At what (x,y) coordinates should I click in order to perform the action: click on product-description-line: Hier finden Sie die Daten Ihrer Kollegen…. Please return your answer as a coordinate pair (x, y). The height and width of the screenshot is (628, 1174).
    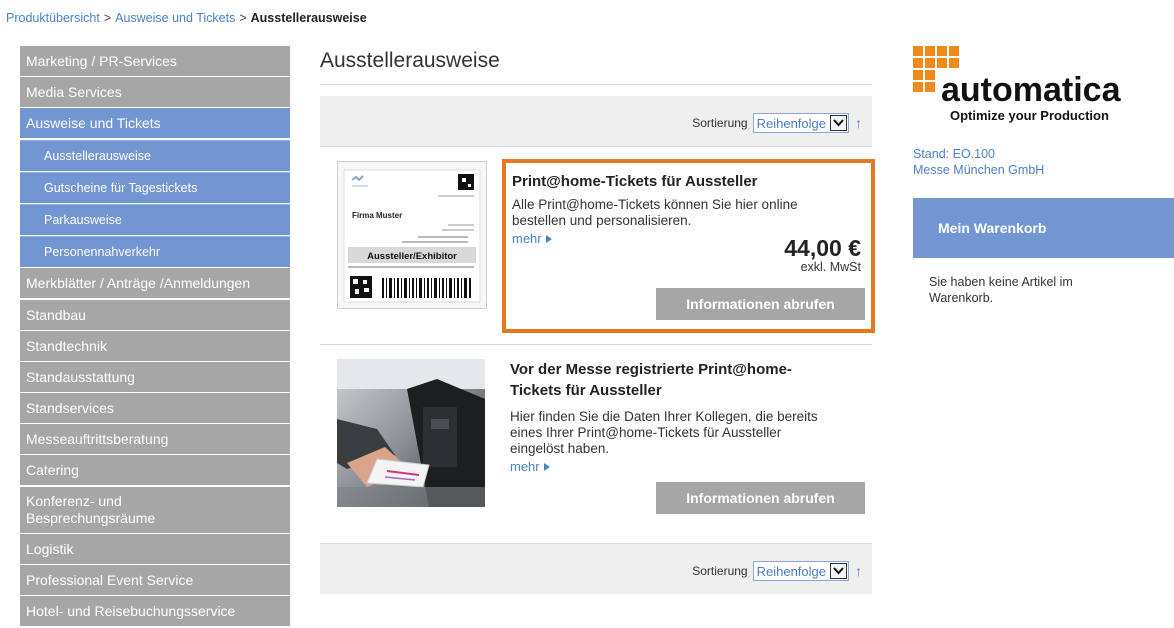
    Looking at the image, I should click on (664, 416).